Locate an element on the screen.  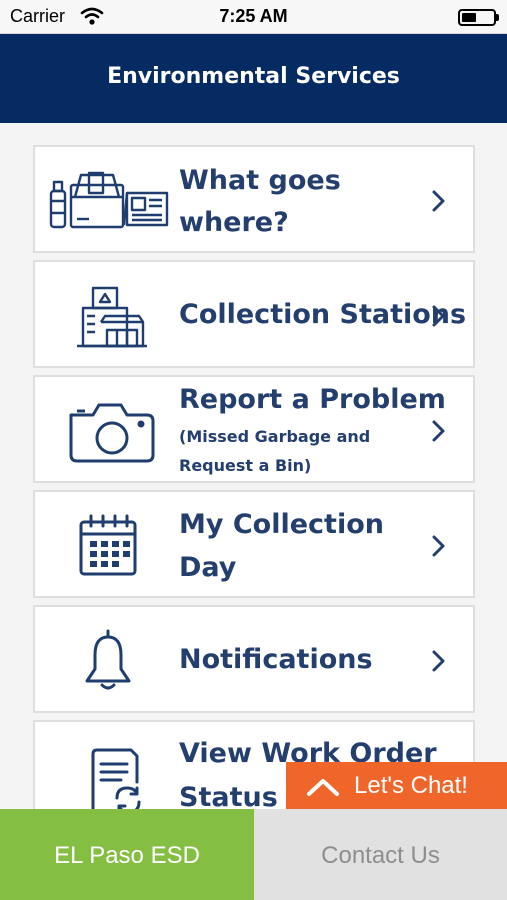
menu-item-subtitle: Request a Bin) is located at coordinates (245, 465).